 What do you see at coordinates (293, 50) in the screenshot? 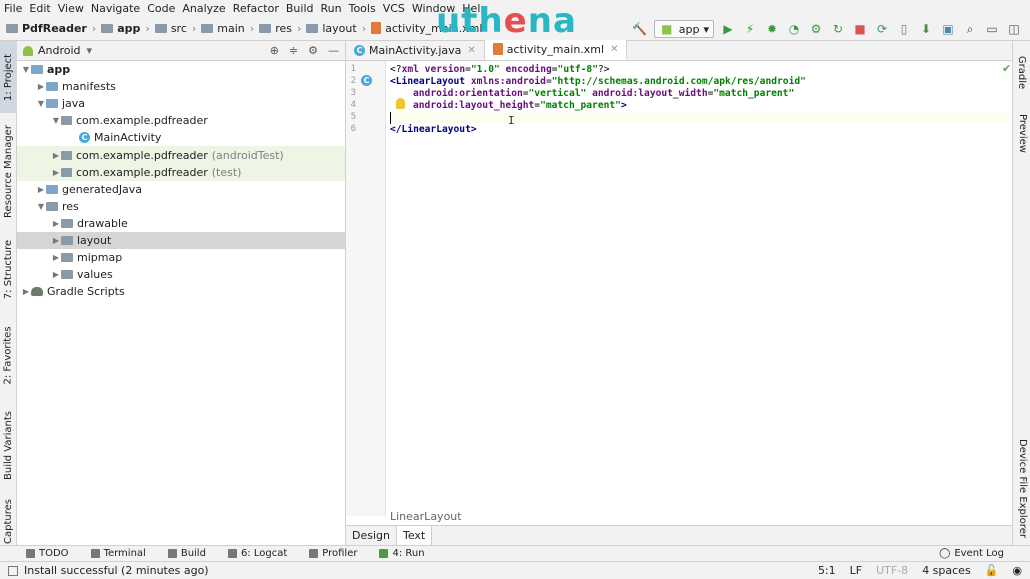
I see `collapse-all-icon: ≑` at bounding box center [293, 50].